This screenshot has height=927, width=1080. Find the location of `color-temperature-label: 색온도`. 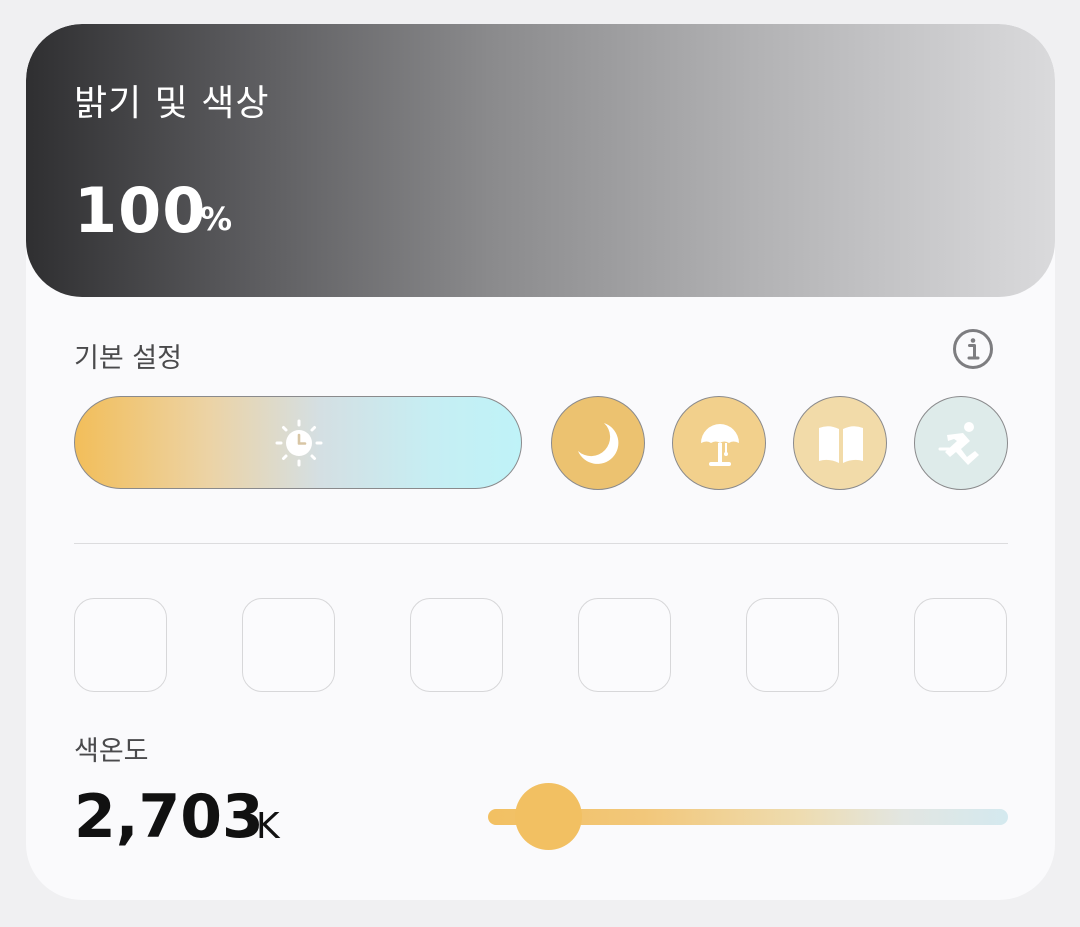

color-temperature-label: 색온도 is located at coordinates (111, 751).